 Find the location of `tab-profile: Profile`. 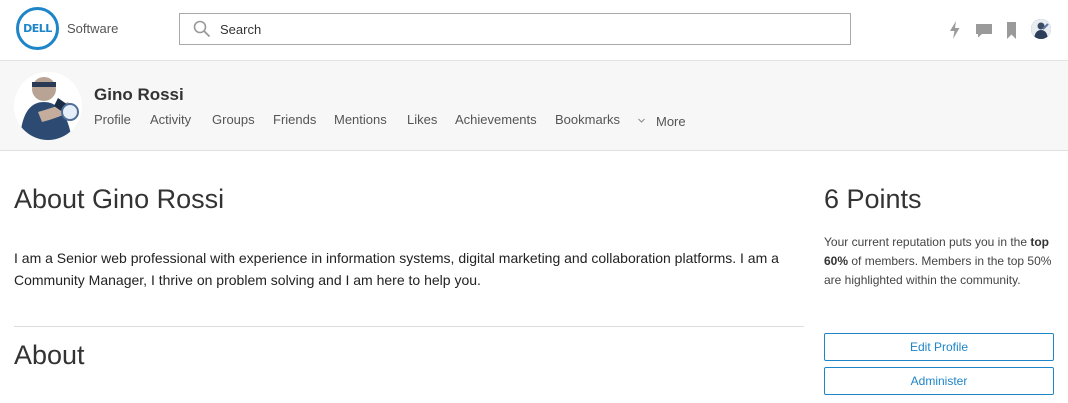

tab-profile: Profile is located at coordinates (112, 119).